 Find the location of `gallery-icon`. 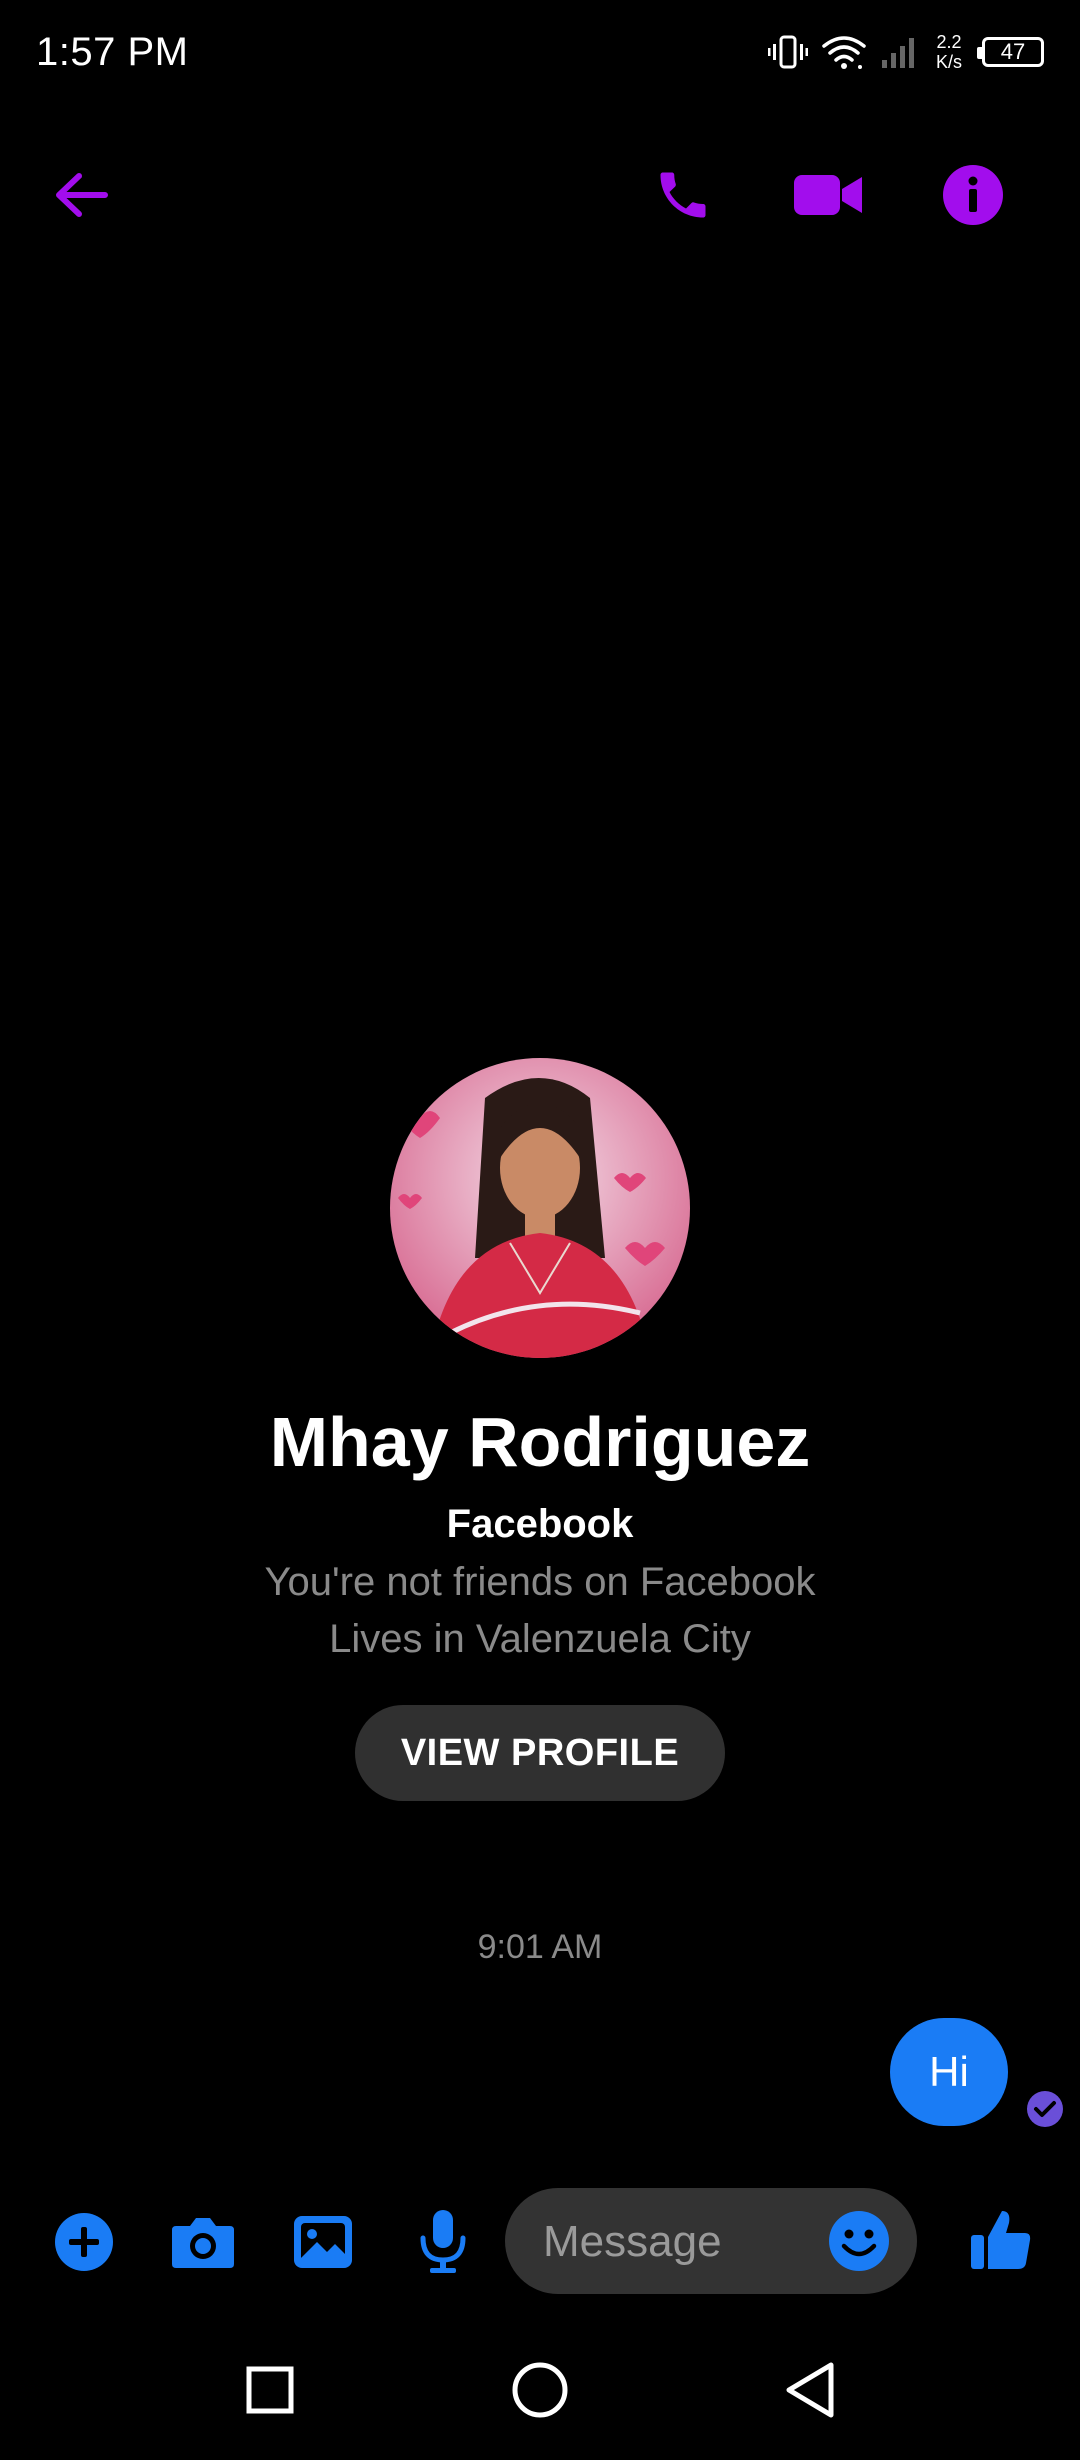

gallery-icon is located at coordinates (323, 2242).